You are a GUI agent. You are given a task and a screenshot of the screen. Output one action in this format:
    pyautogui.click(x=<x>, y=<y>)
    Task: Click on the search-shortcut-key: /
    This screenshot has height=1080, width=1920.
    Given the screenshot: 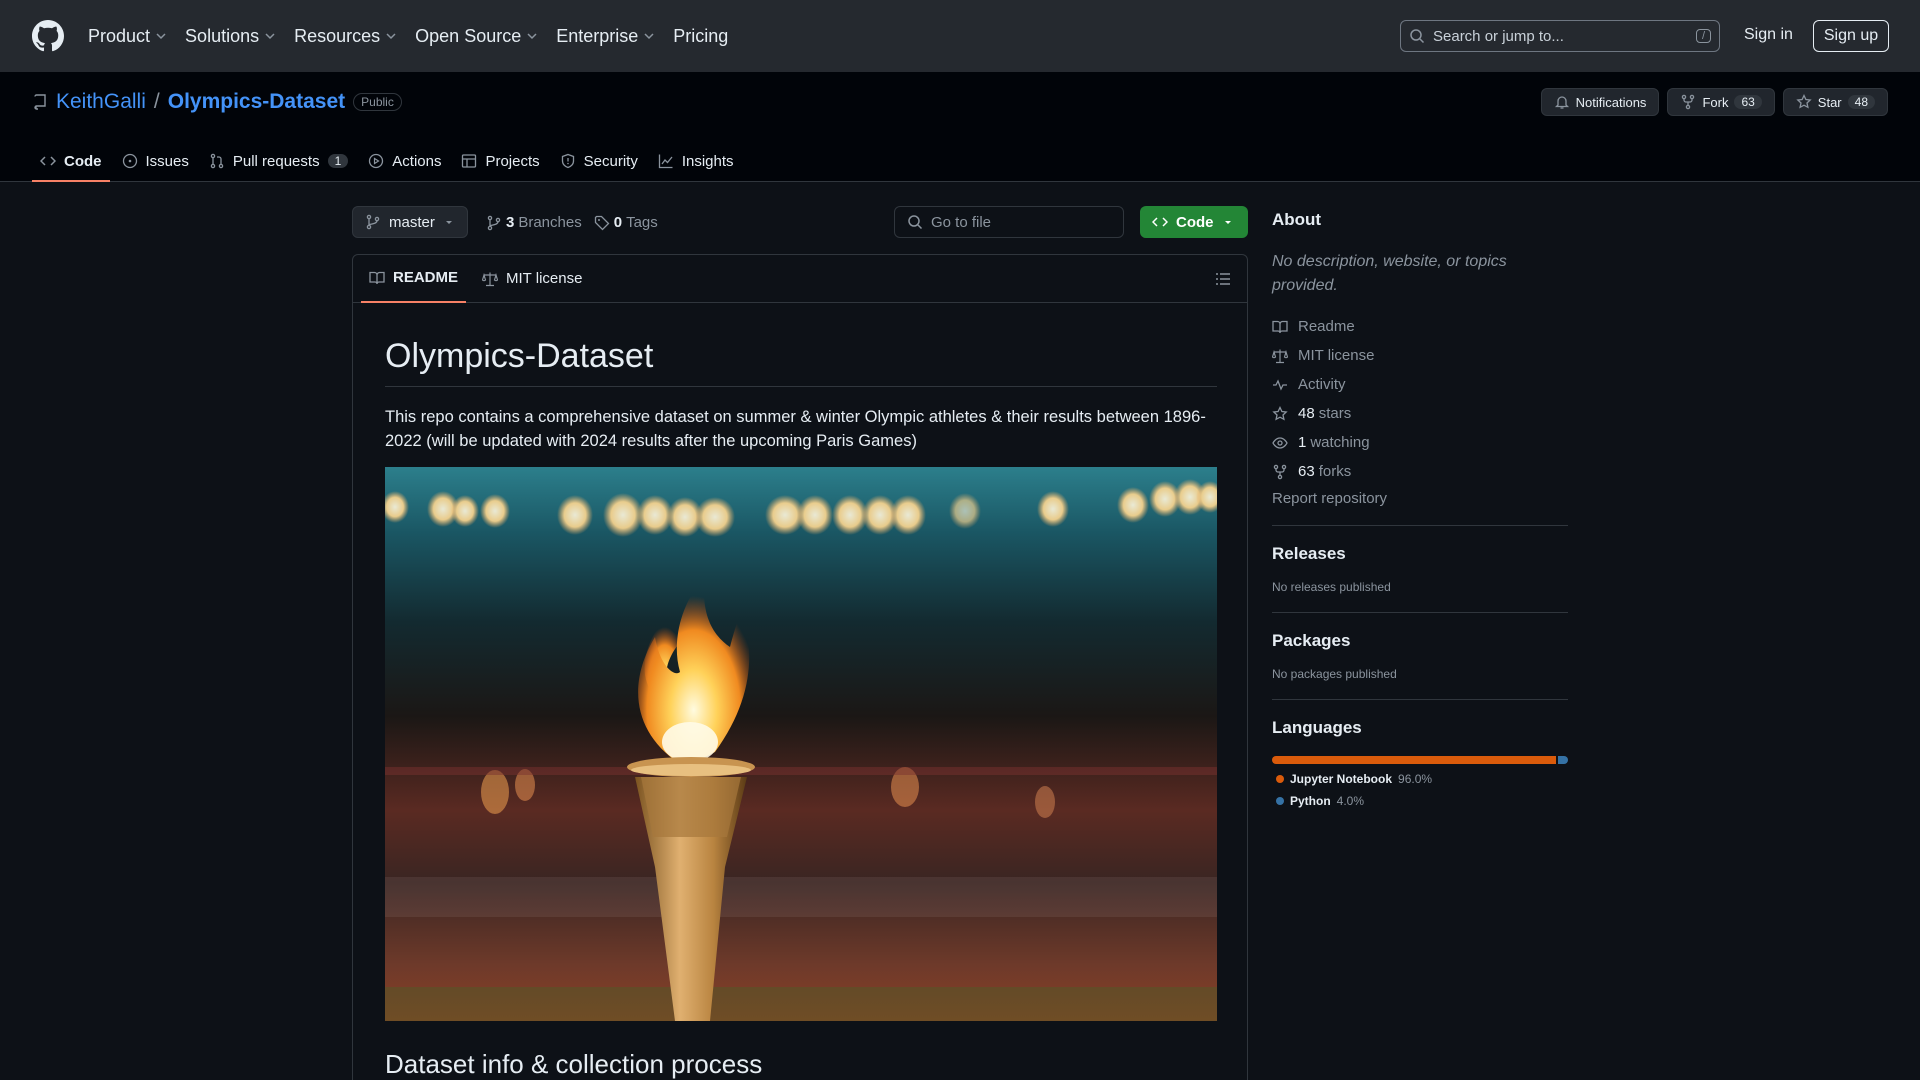 What is the action you would take?
    pyautogui.click(x=1703, y=36)
    